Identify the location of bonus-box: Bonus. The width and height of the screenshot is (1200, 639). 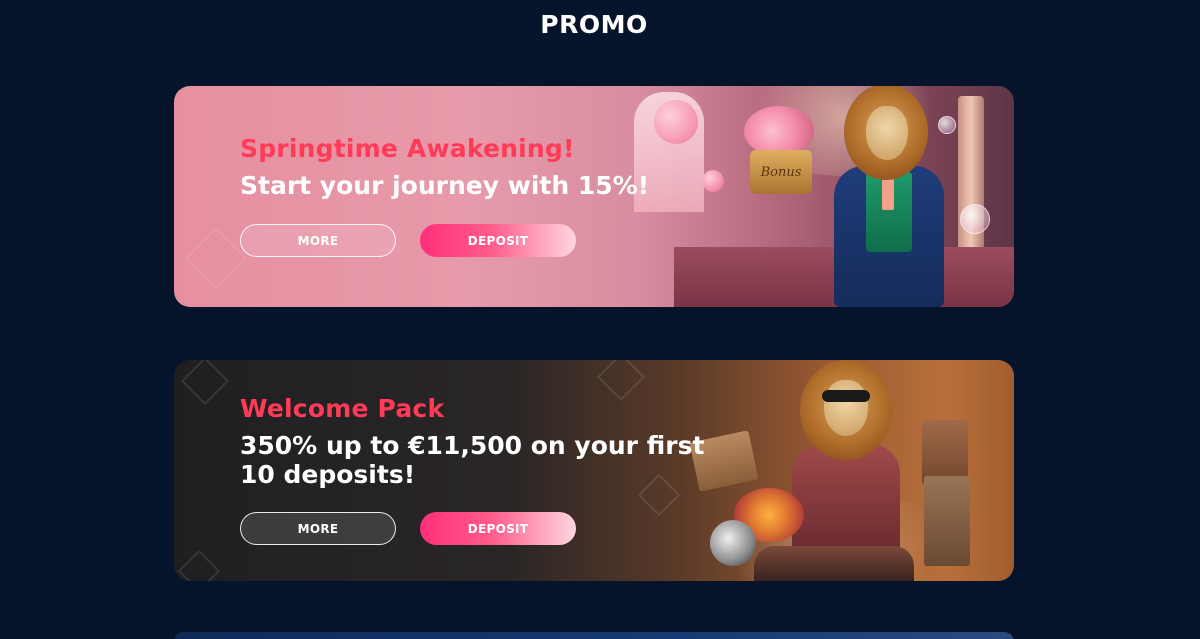
(781, 172).